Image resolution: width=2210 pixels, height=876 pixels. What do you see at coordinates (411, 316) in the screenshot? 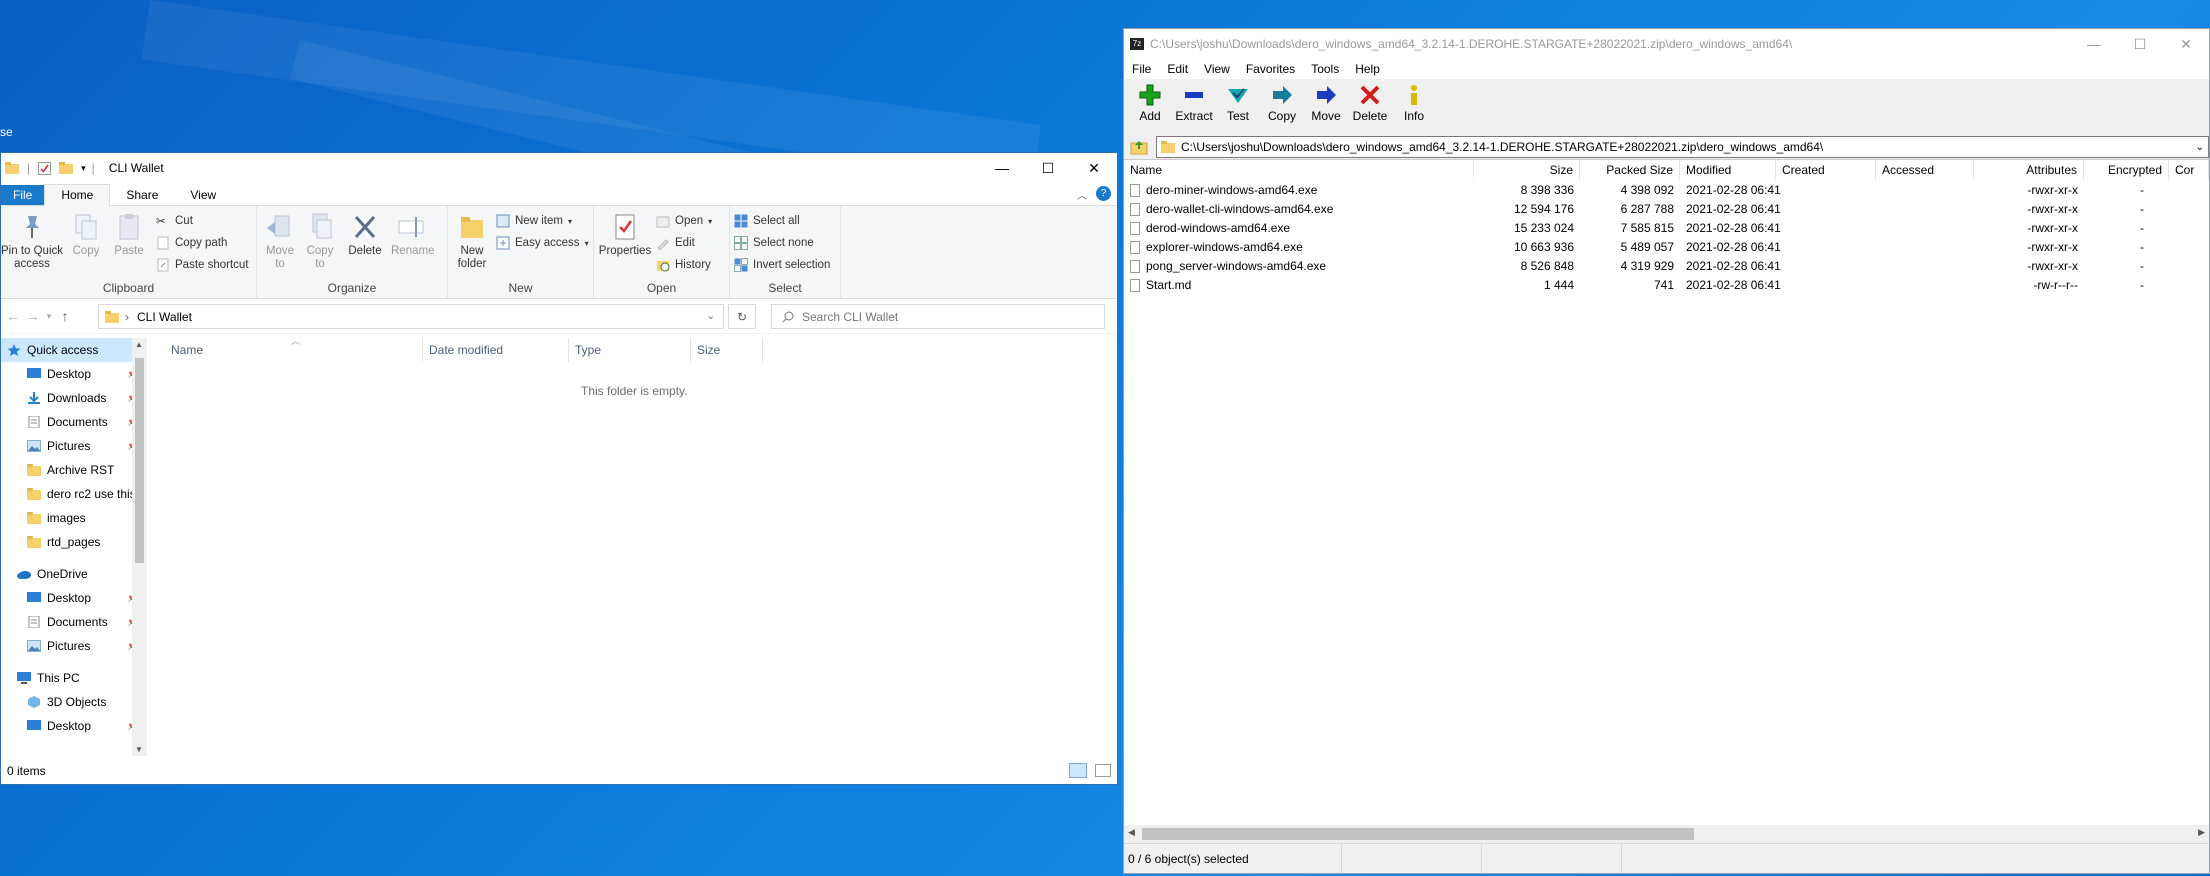
I see `address-bar: › CLI Wallet ⌄` at bounding box center [411, 316].